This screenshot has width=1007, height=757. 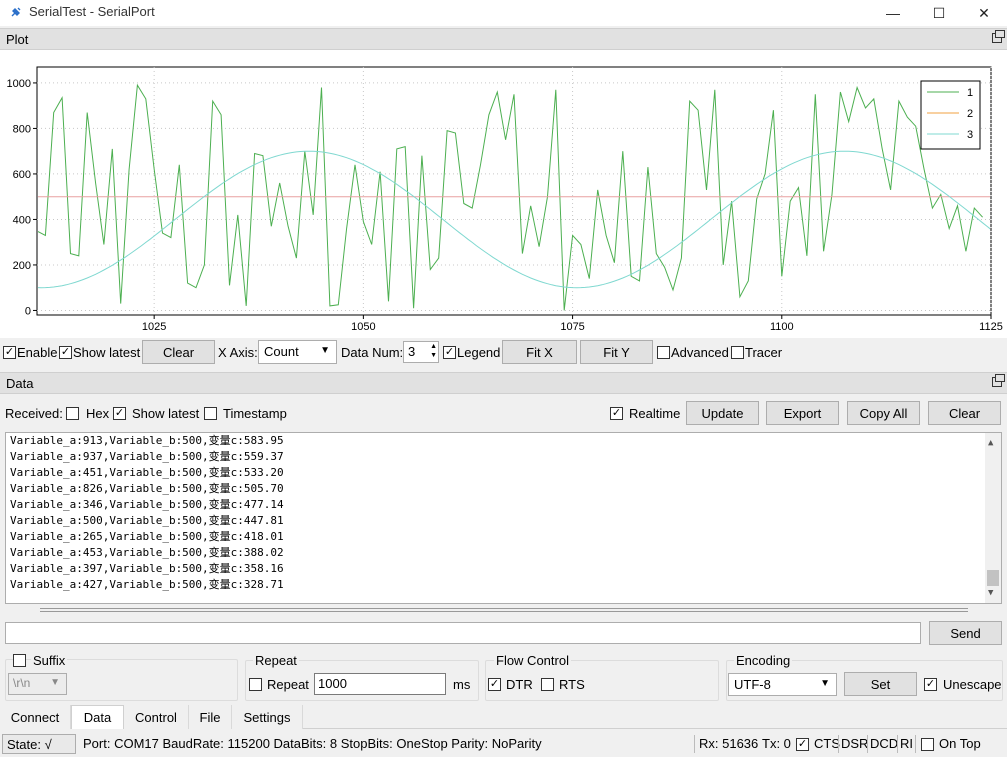 What do you see at coordinates (37, 684) in the screenshot?
I see `suffix-select: \r\n ▼` at bounding box center [37, 684].